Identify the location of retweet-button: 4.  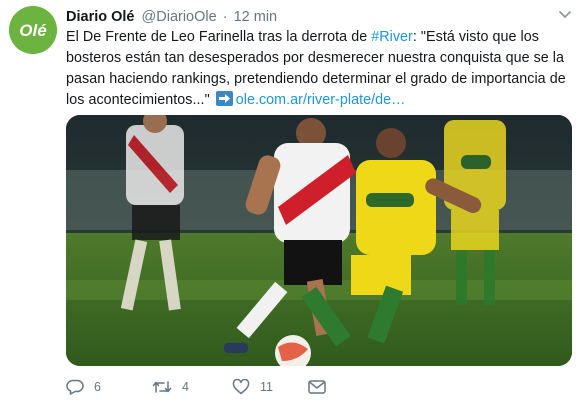
(170, 387).